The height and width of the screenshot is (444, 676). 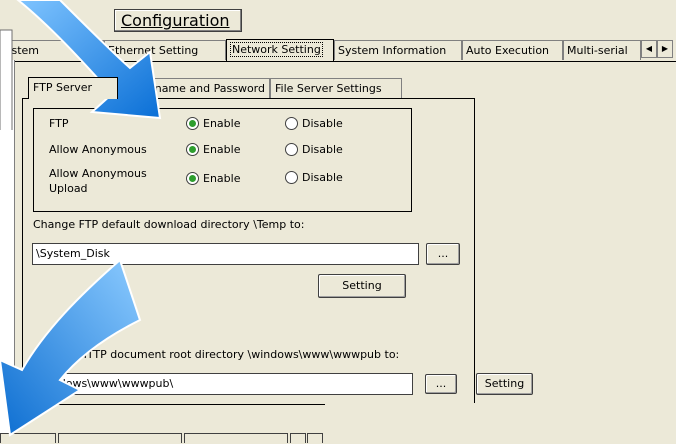 I want to click on allow-anonymous-upload-enable-label: Enable, so click(x=221, y=178).